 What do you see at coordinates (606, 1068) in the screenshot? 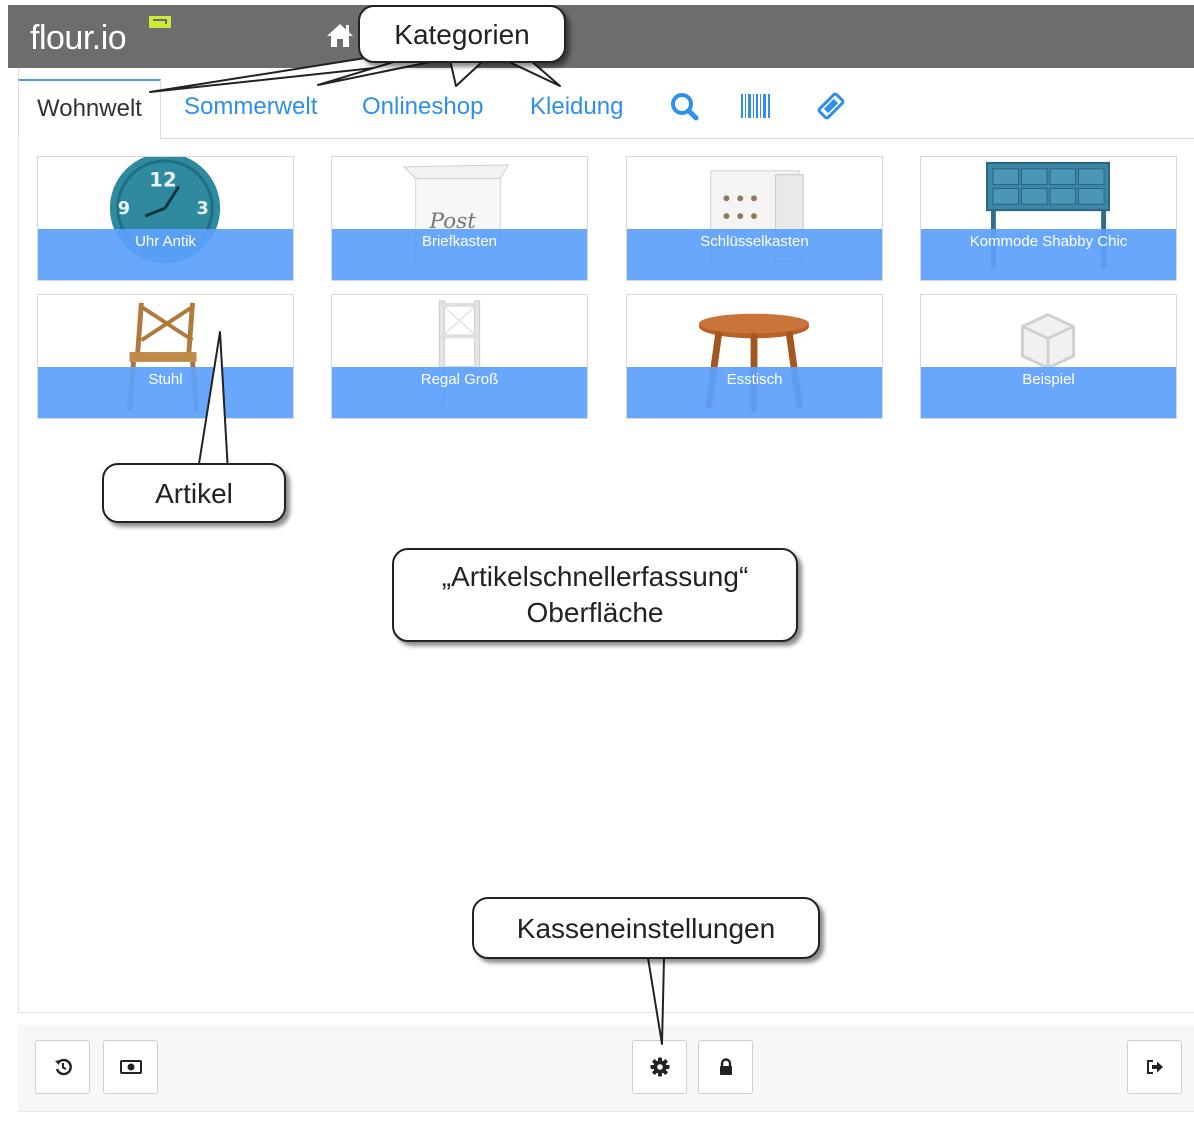
I see `footer-toolbar` at bounding box center [606, 1068].